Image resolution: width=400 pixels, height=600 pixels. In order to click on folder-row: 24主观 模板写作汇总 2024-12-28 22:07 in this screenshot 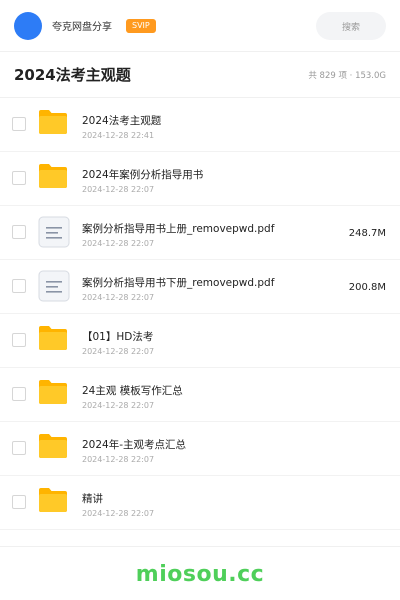, I will do `click(200, 395)`.